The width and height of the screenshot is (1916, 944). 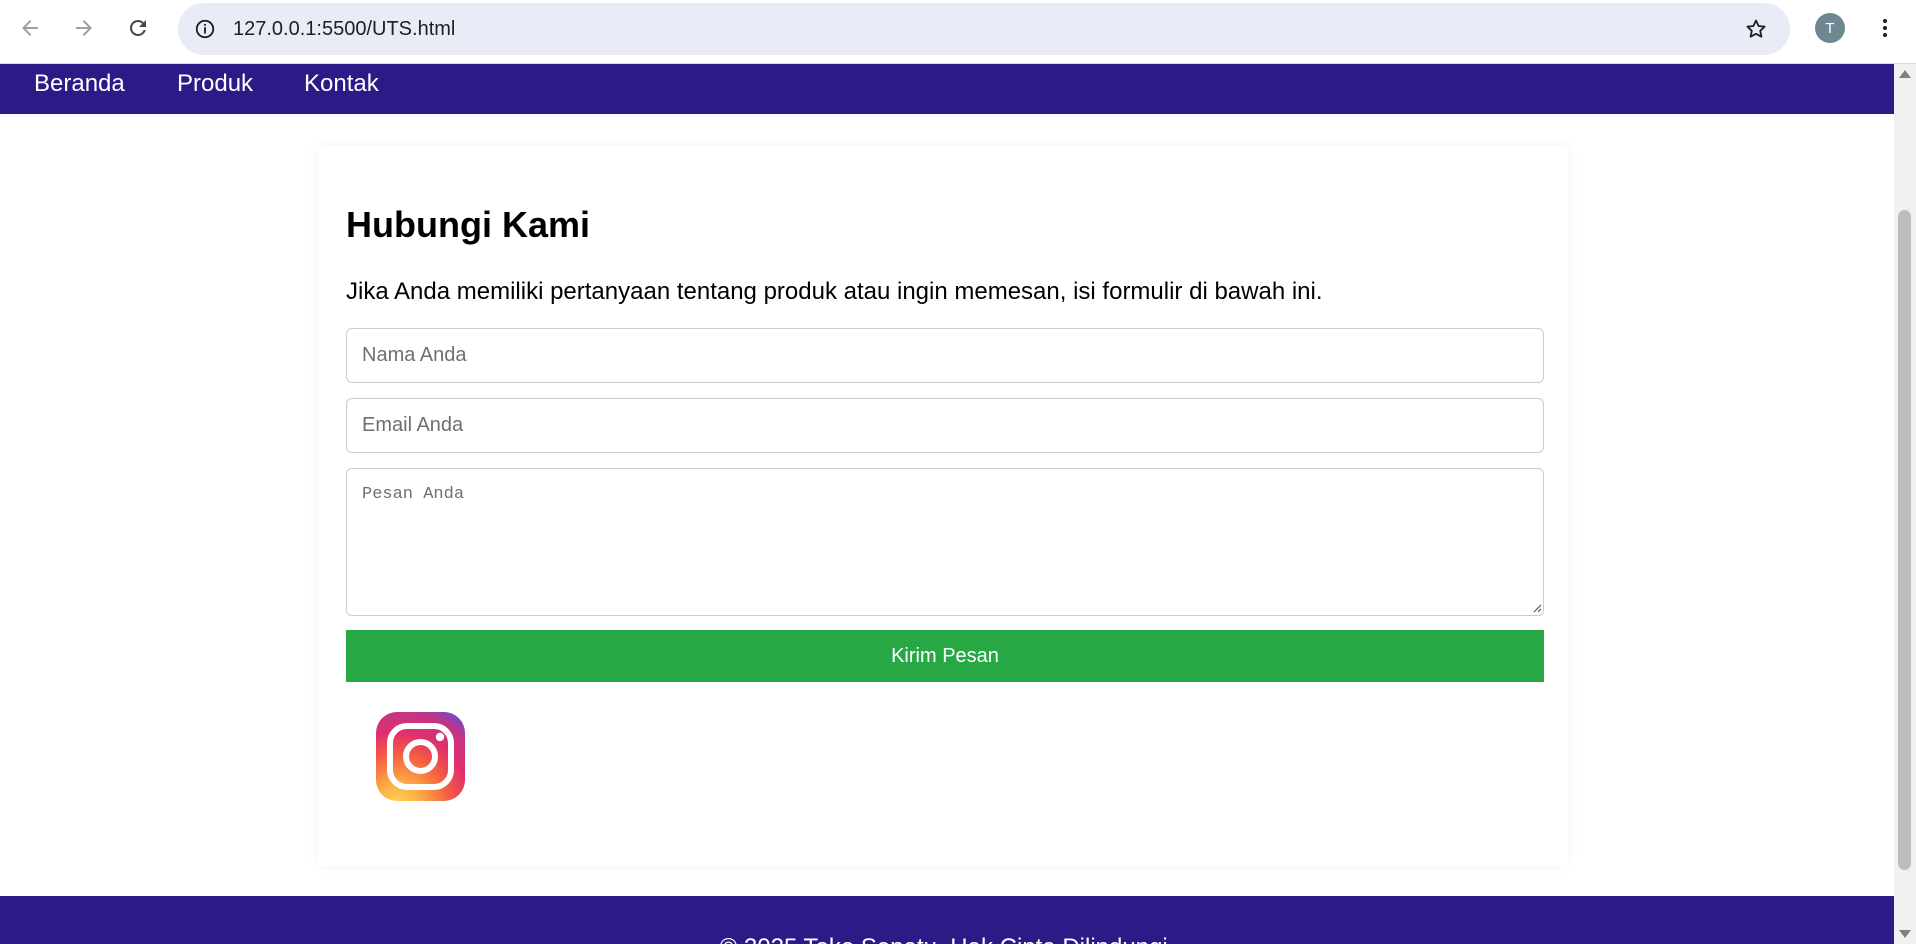 What do you see at coordinates (344, 29) in the screenshot?
I see `url-text: 127.0.0.1:5500/UTS.html` at bounding box center [344, 29].